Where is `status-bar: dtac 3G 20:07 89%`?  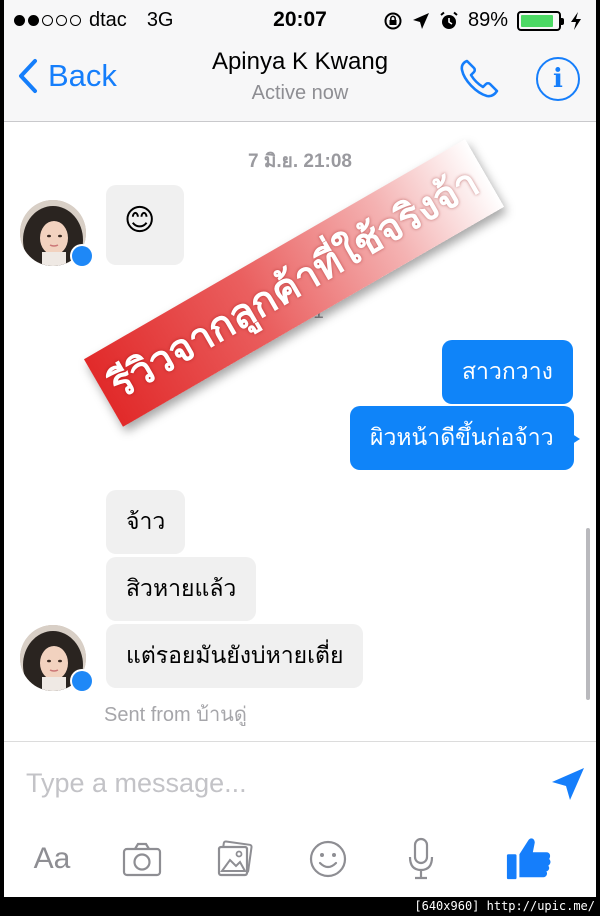
status-bar: dtac 3G 20:07 89% is located at coordinates (300, 20).